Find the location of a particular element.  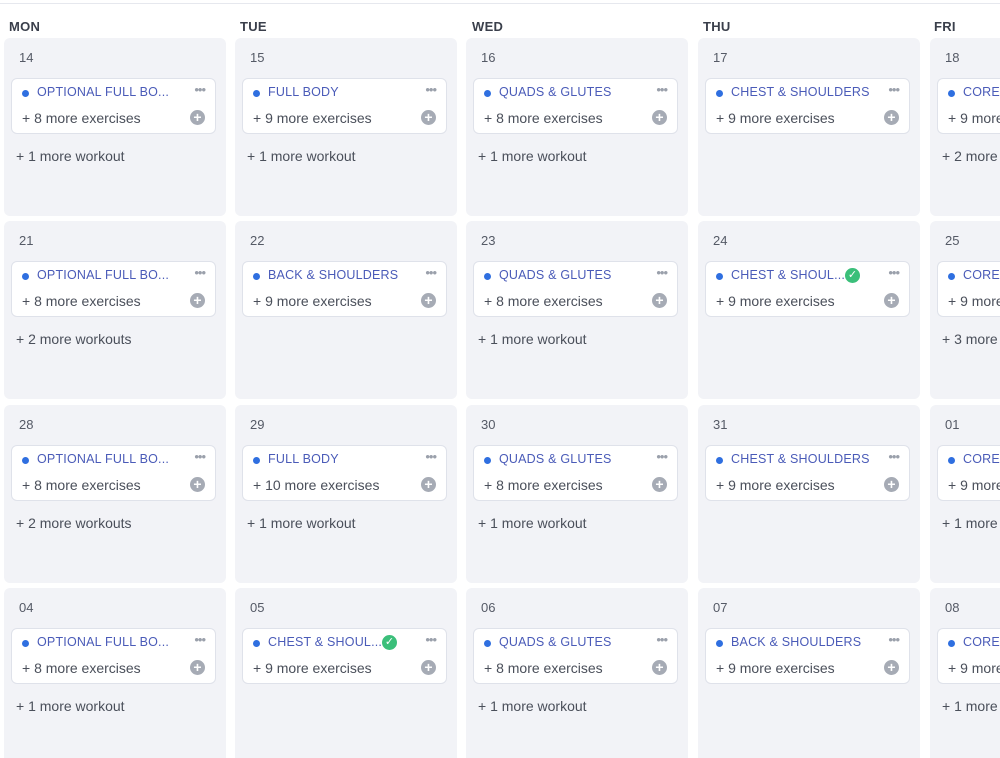

workout-card: FULL BODY ••• + + 10 more exercises is located at coordinates (344, 473).